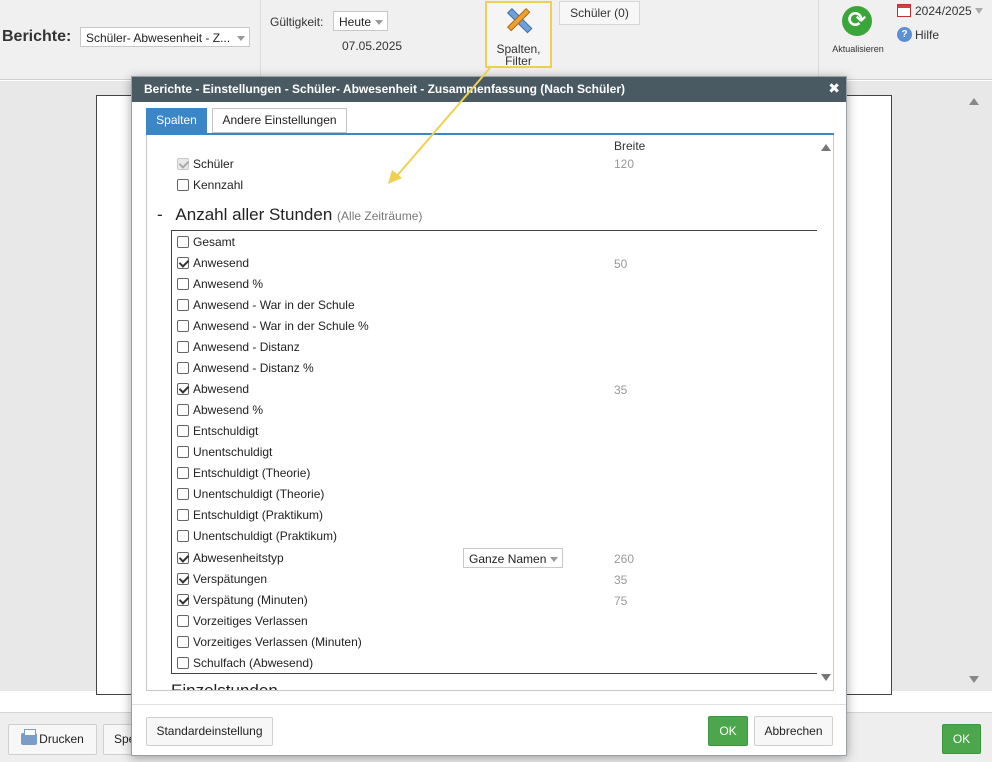  What do you see at coordinates (518, 61) in the screenshot?
I see `spalten-filter-label-2: Filter` at bounding box center [518, 61].